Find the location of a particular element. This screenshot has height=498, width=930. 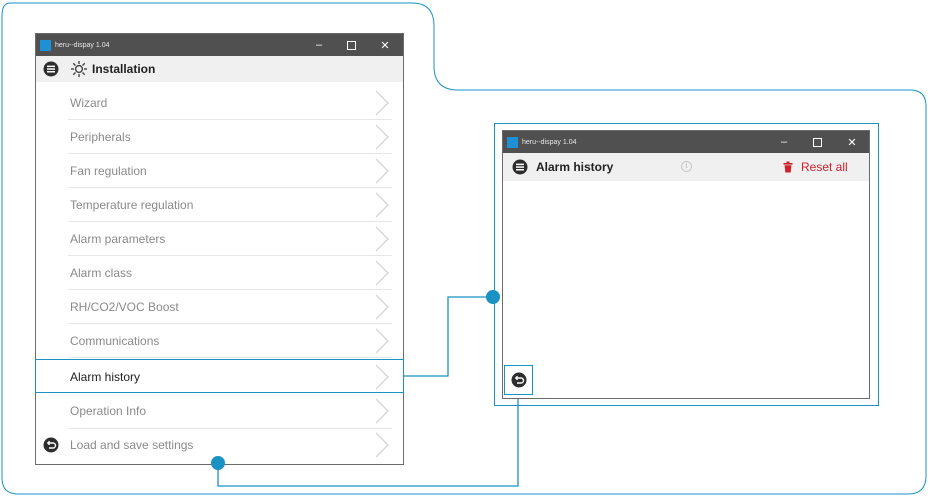

menu-item-wizard: Wizard is located at coordinates (219, 103).